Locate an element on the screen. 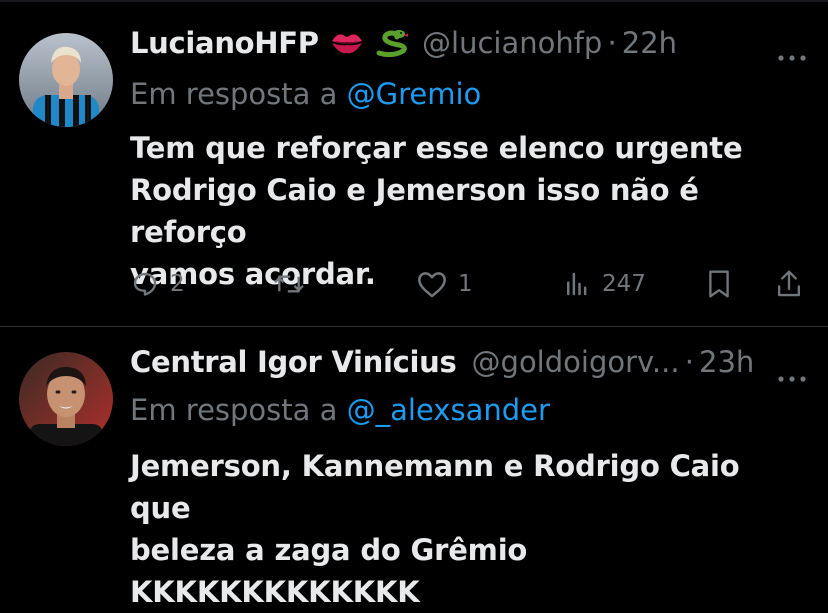 The width and height of the screenshot is (828, 613). retweet-button is located at coordinates (289, 284).